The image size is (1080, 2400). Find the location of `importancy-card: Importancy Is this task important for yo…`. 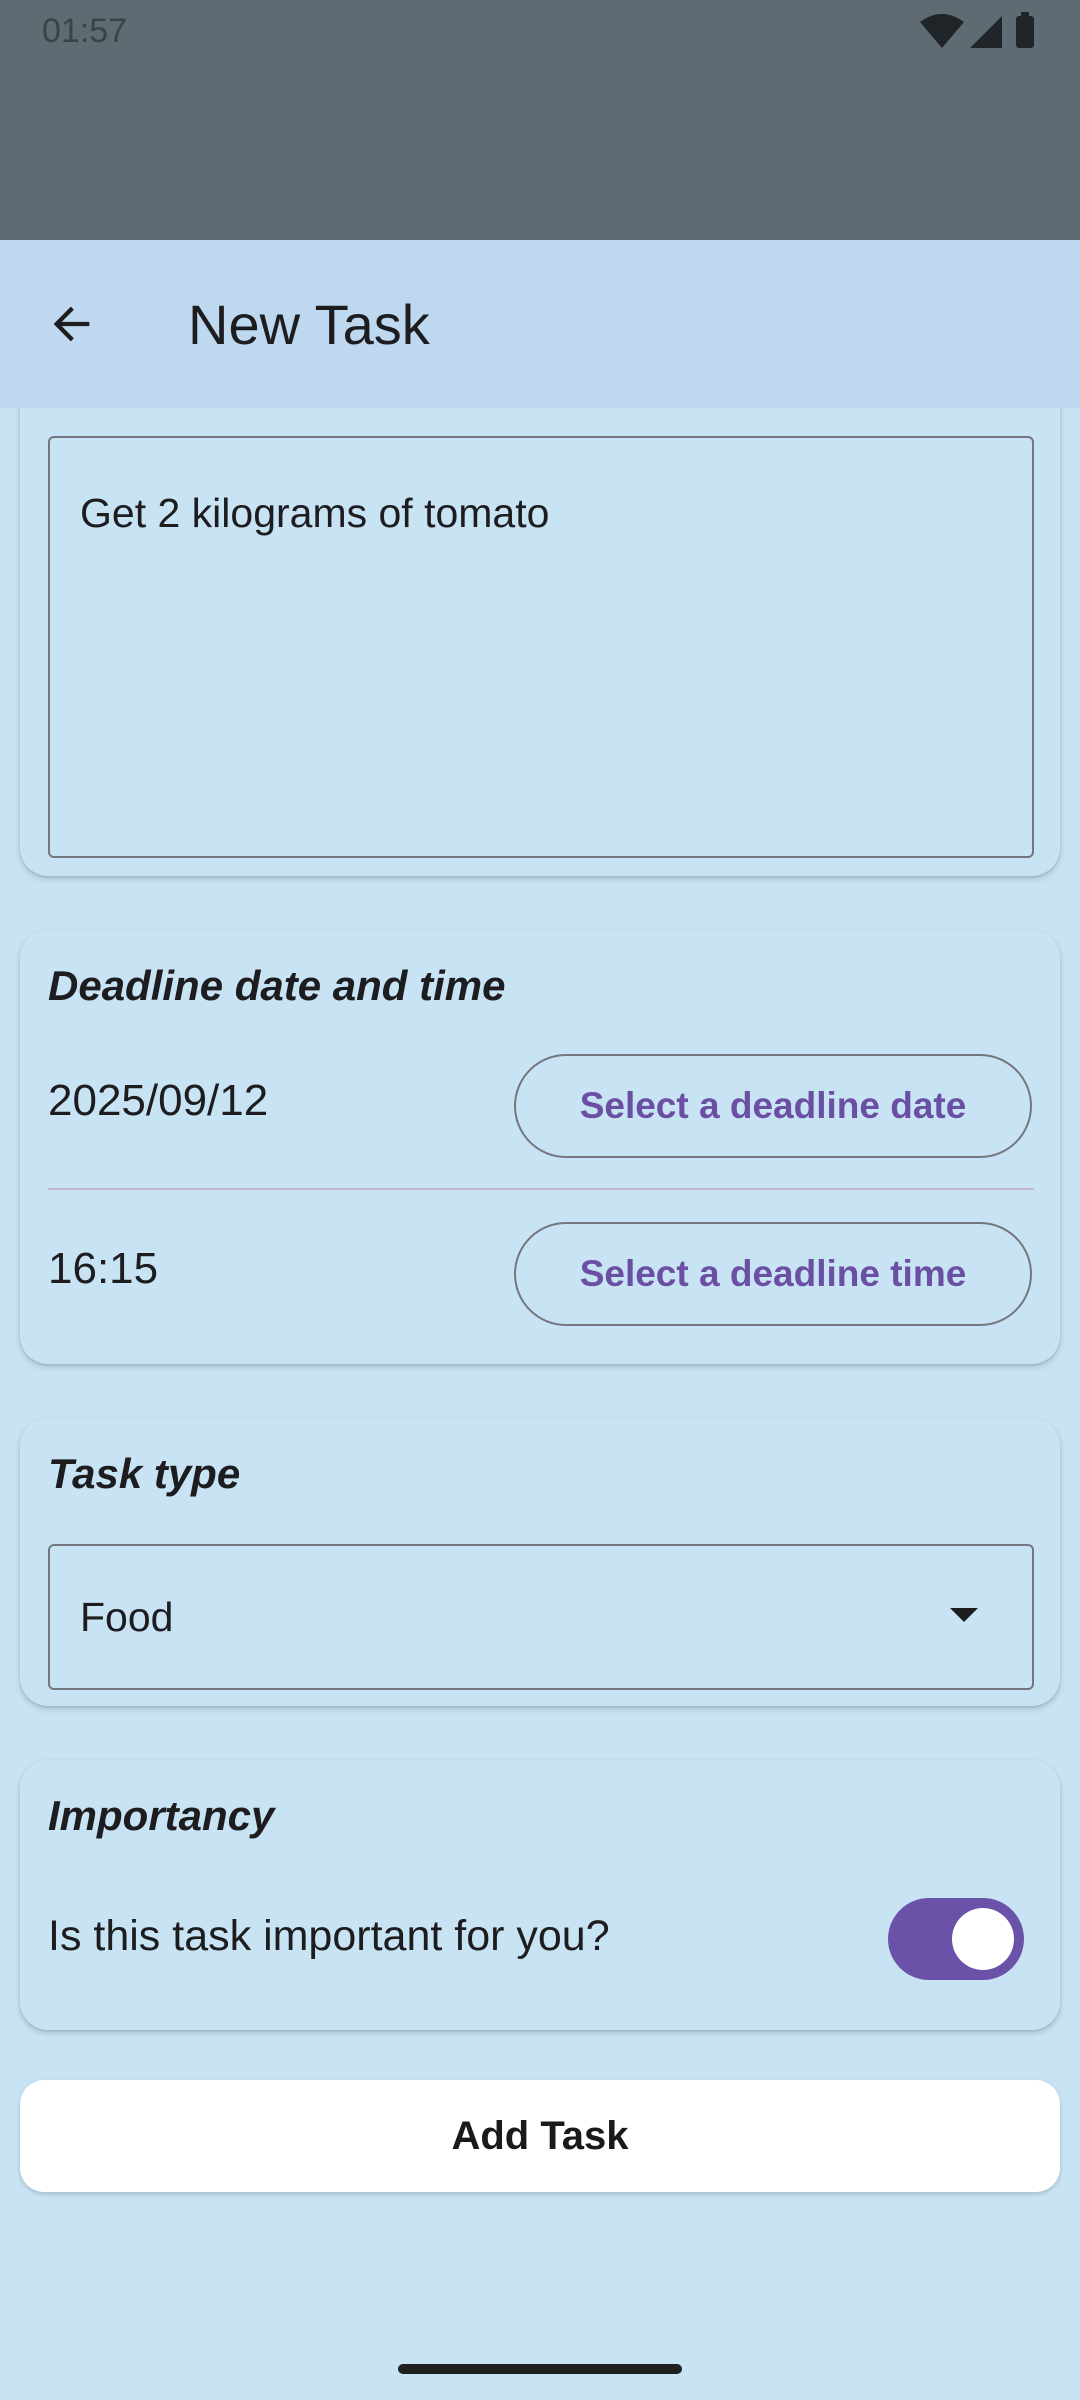

importancy-card: Importancy Is this task important for yo… is located at coordinates (540, 1895).